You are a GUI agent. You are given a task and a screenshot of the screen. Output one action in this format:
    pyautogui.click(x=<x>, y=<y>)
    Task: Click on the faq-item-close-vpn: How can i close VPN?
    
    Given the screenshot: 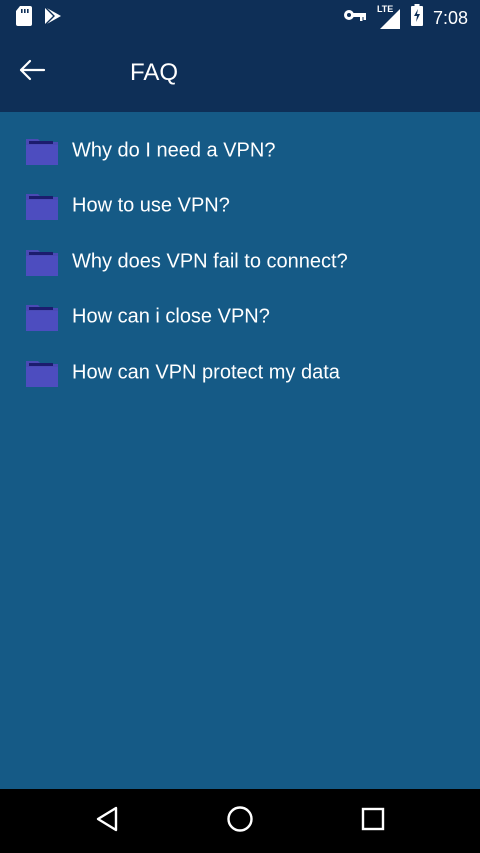 What is the action you would take?
    pyautogui.click(x=240, y=318)
    